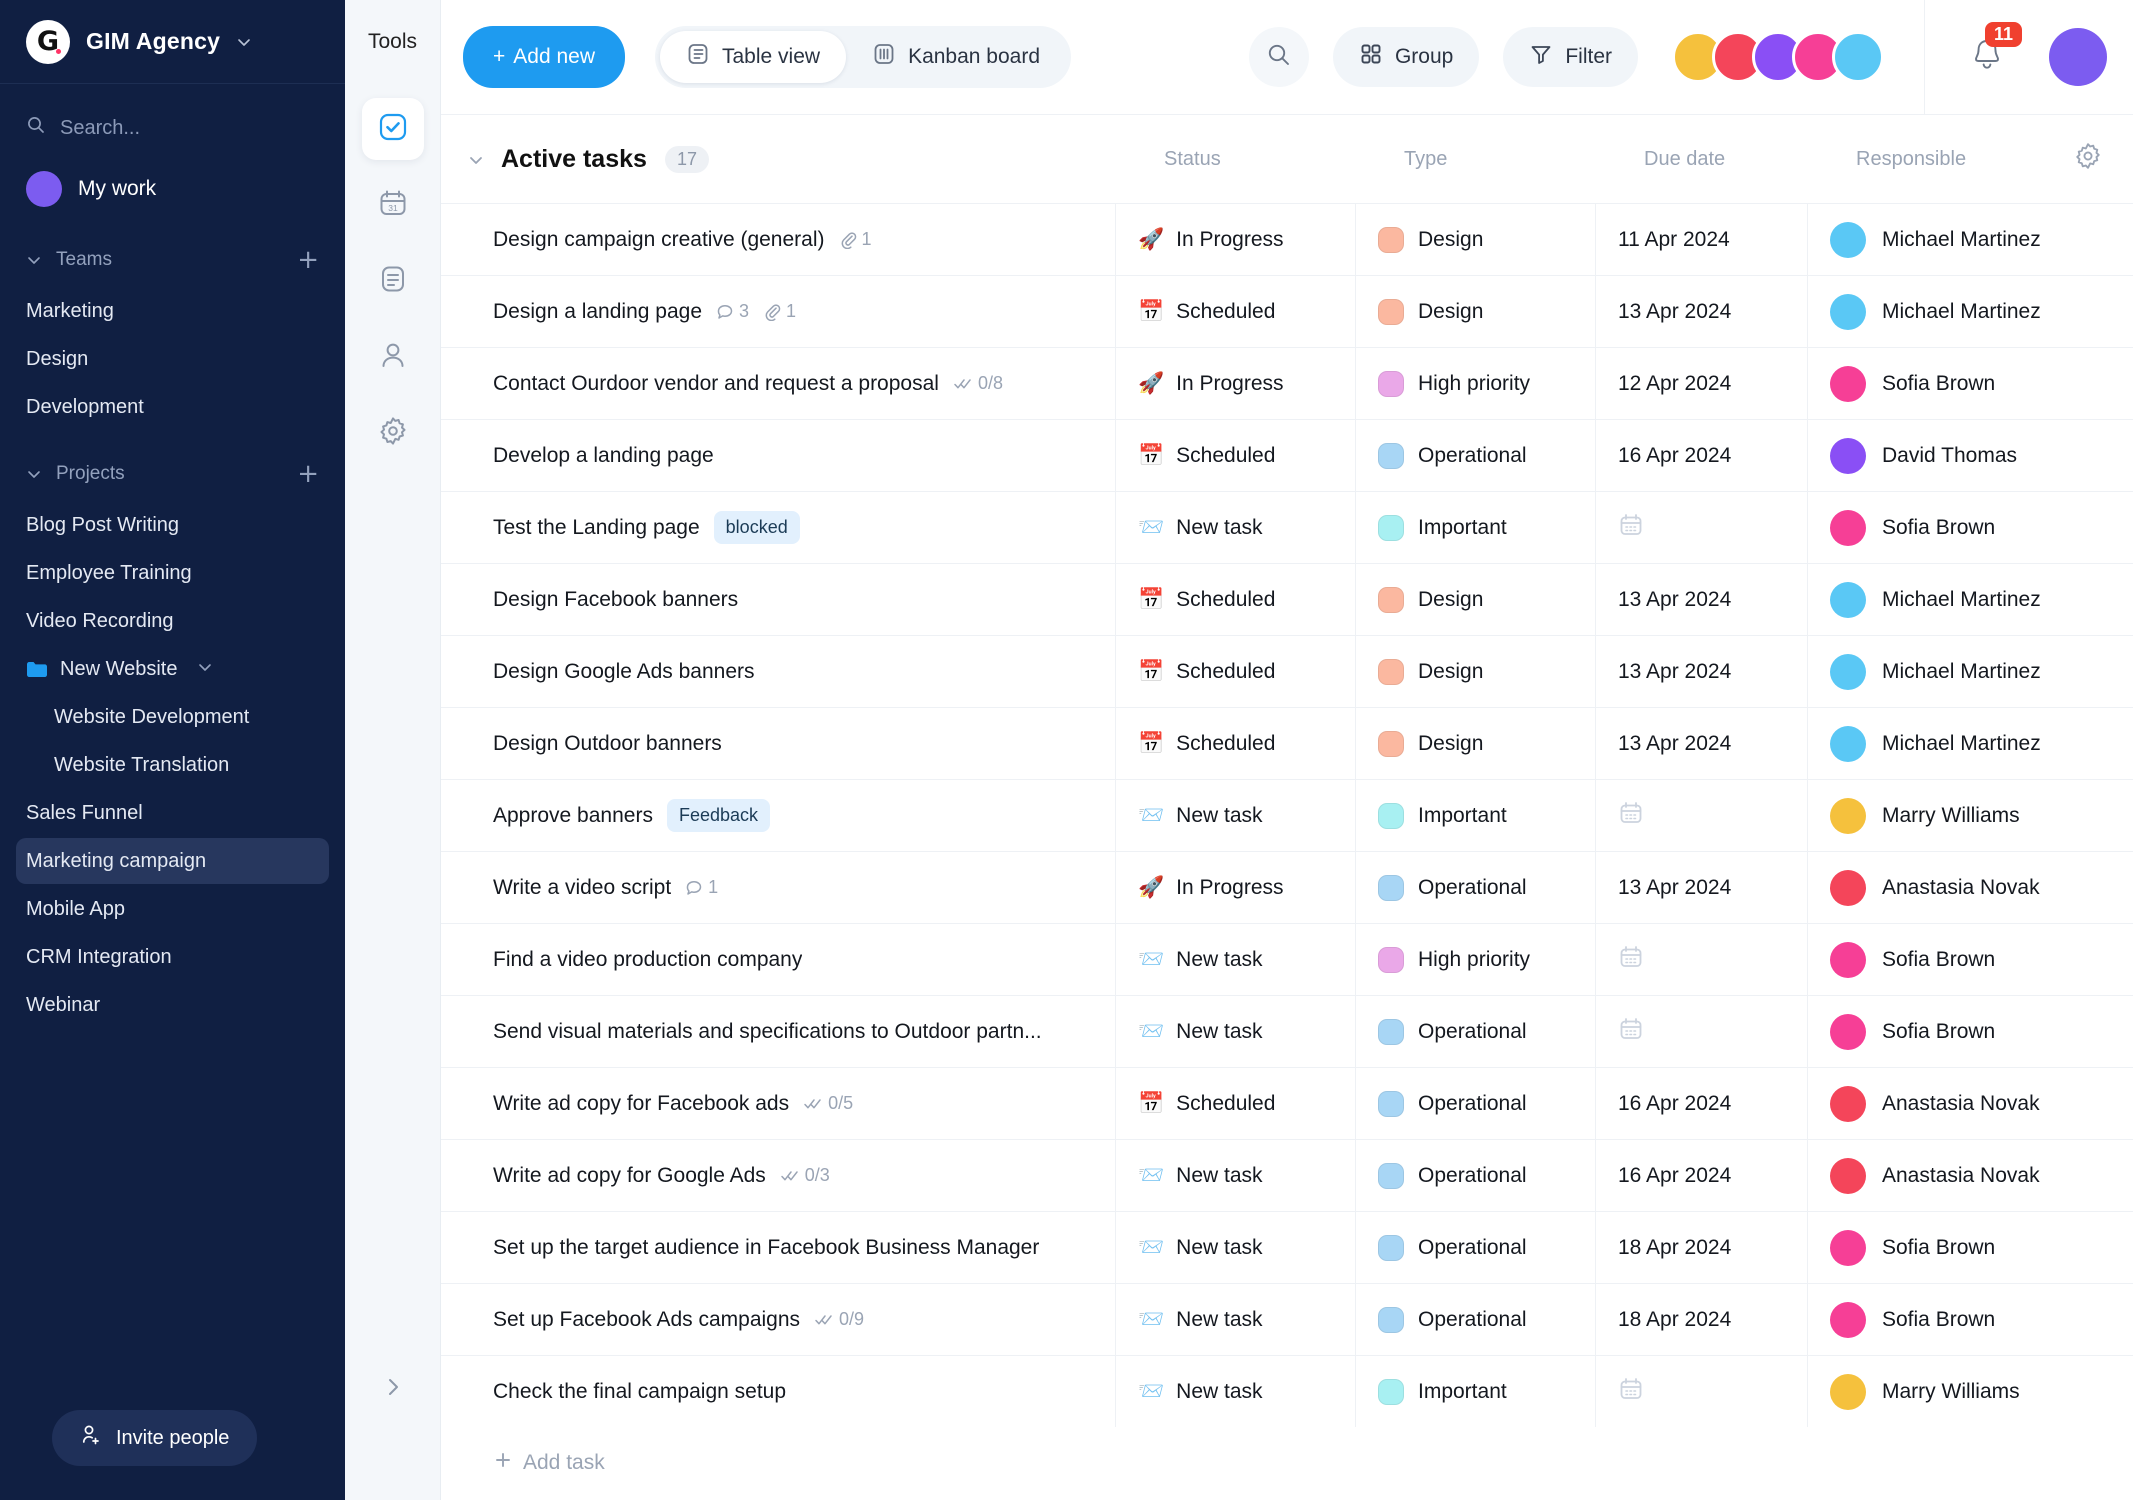 The width and height of the screenshot is (2133, 1500). I want to click on rail-item-documents, so click(393, 281).